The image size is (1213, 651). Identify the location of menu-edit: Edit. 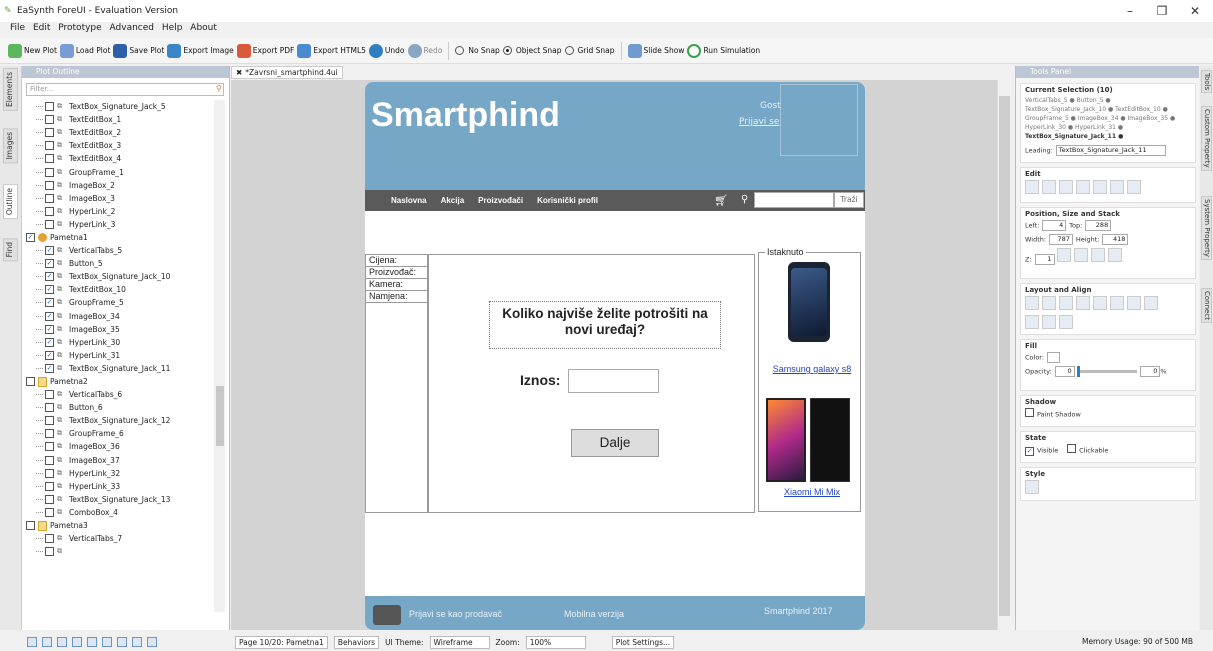
(41, 28).